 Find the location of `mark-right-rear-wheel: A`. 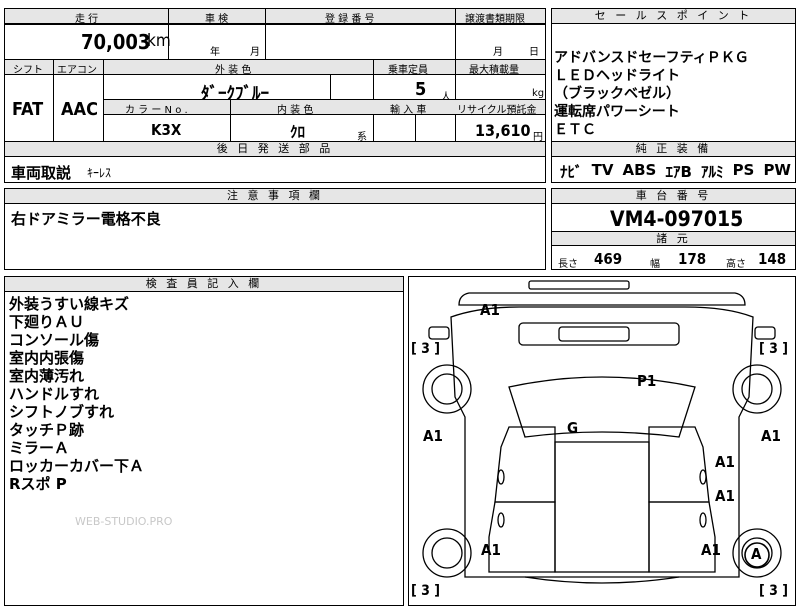

mark-right-rear-wheel: A is located at coordinates (756, 554).